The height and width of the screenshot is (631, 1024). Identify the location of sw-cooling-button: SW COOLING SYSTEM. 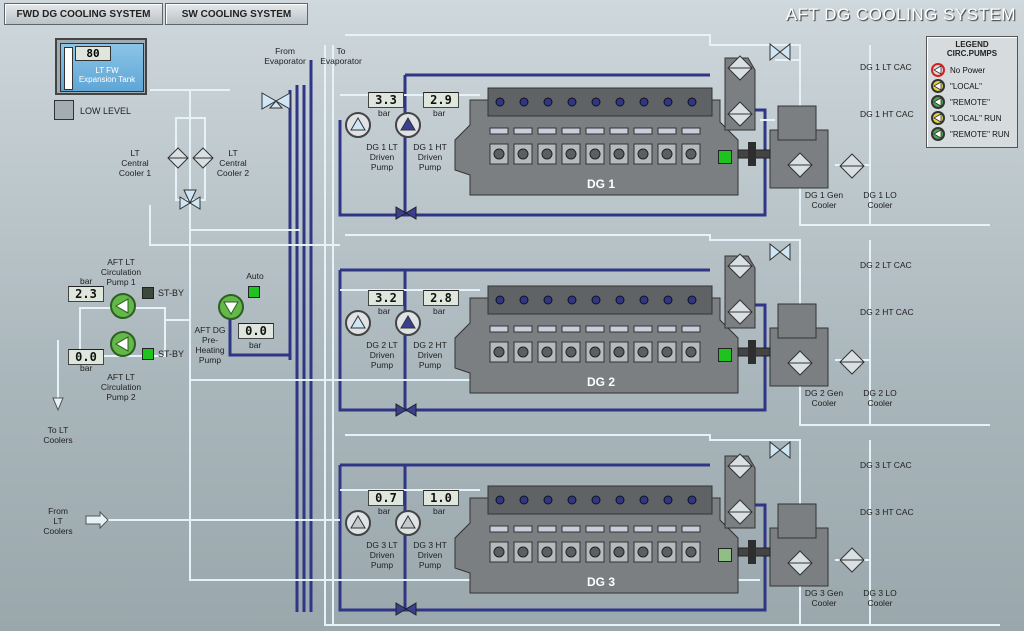
(236, 14).